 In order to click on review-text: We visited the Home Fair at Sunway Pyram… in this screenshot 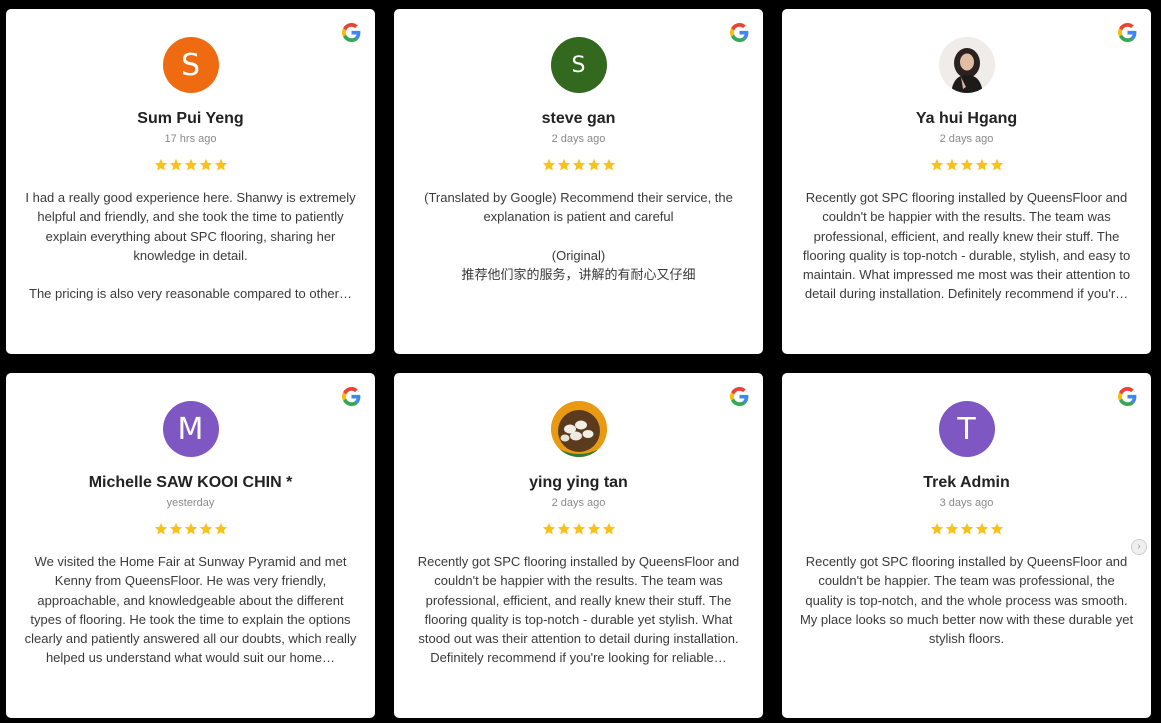, I will do `click(190, 610)`.